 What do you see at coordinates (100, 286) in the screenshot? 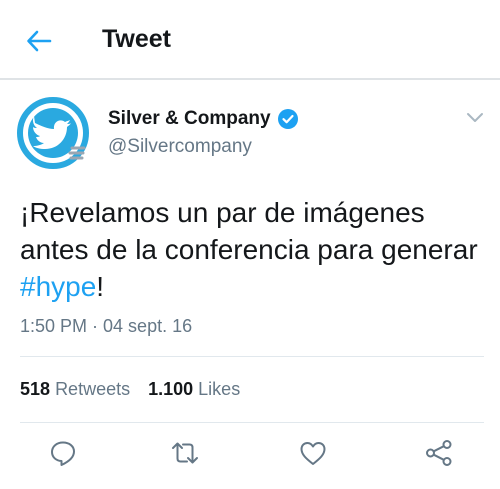
I see `tweet-text-end: !` at bounding box center [100, 286].